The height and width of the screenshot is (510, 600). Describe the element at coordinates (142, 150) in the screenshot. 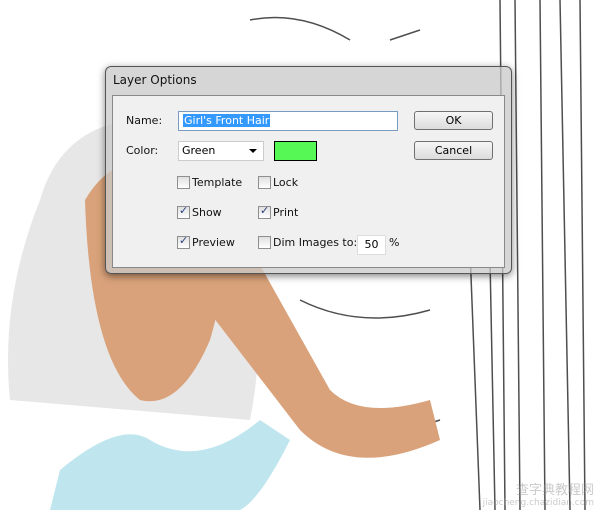

I see `color-label: Color:` at that location.